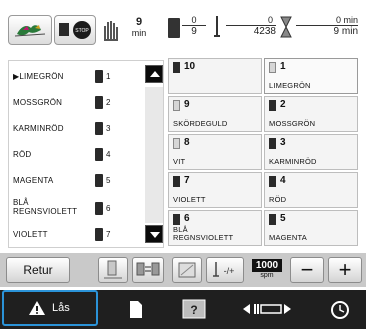  Describe the element at coordinates (311, 76) in the screenshot. I see `grid-cell: 1 LIMEGRÖN` at that location.